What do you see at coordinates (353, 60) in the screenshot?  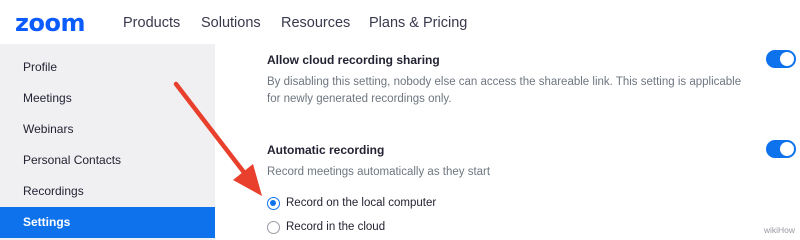 I see `cloud-sharing-title: Allow cloud recording sharing` at bounding box center [353, 60].